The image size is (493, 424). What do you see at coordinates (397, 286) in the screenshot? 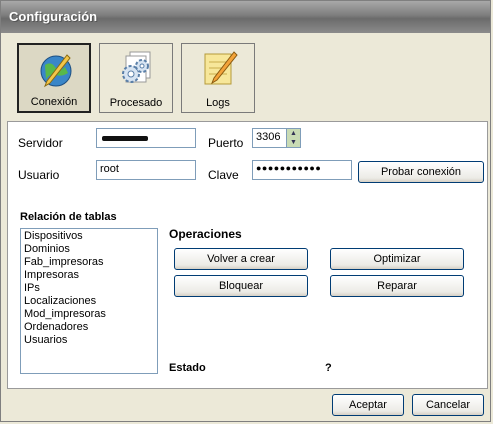
I see `repair-button: Reparar` at bounding box center [397, 286].